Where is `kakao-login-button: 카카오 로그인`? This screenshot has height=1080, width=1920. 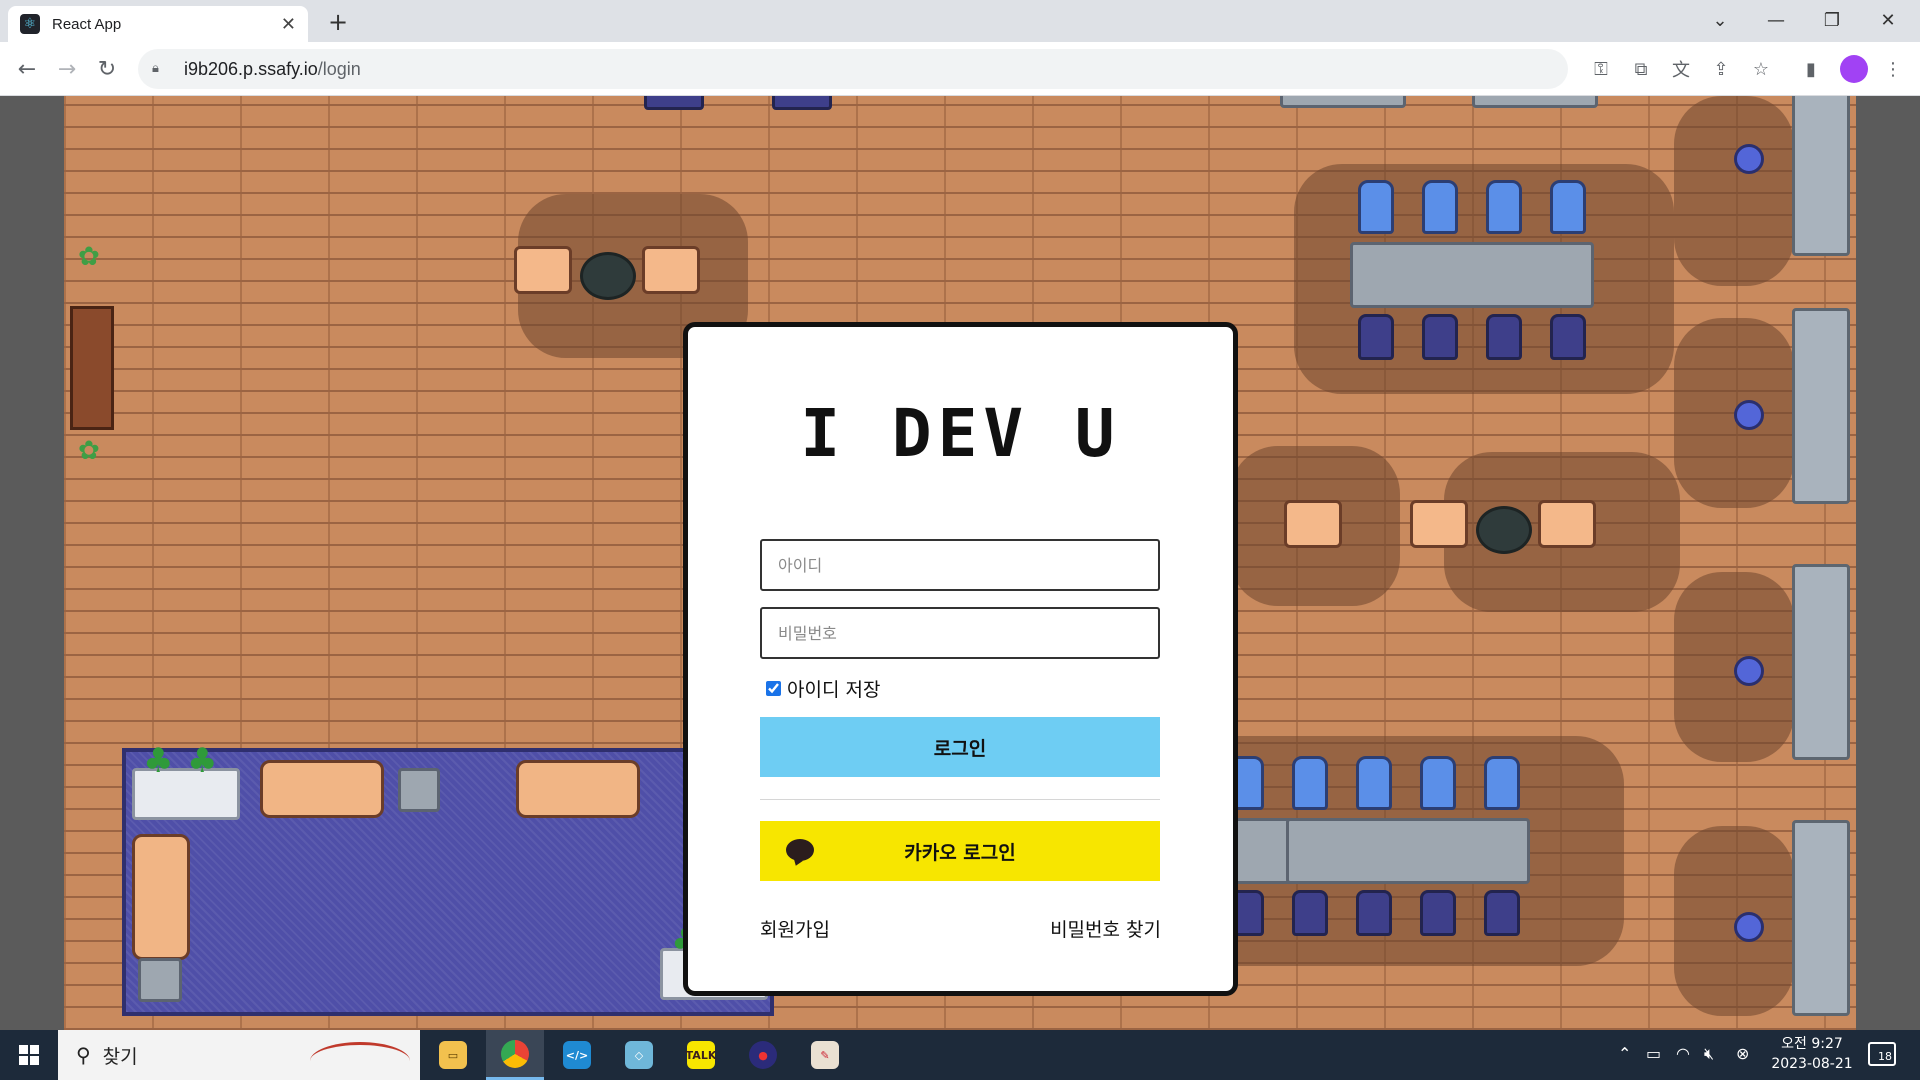
kakao-login-button: 카카오 로그인 is located at coordinates (960, 851).